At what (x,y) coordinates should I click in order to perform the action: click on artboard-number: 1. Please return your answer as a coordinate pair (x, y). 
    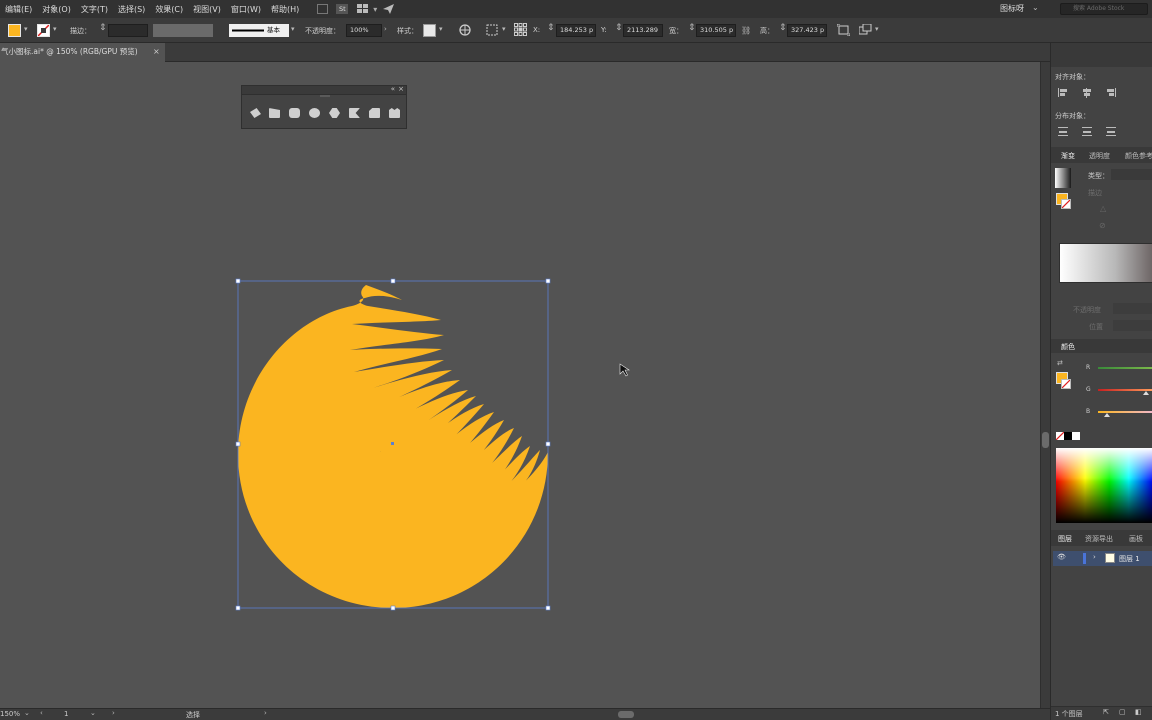
    Looking at the image, I should click on (66, 714).